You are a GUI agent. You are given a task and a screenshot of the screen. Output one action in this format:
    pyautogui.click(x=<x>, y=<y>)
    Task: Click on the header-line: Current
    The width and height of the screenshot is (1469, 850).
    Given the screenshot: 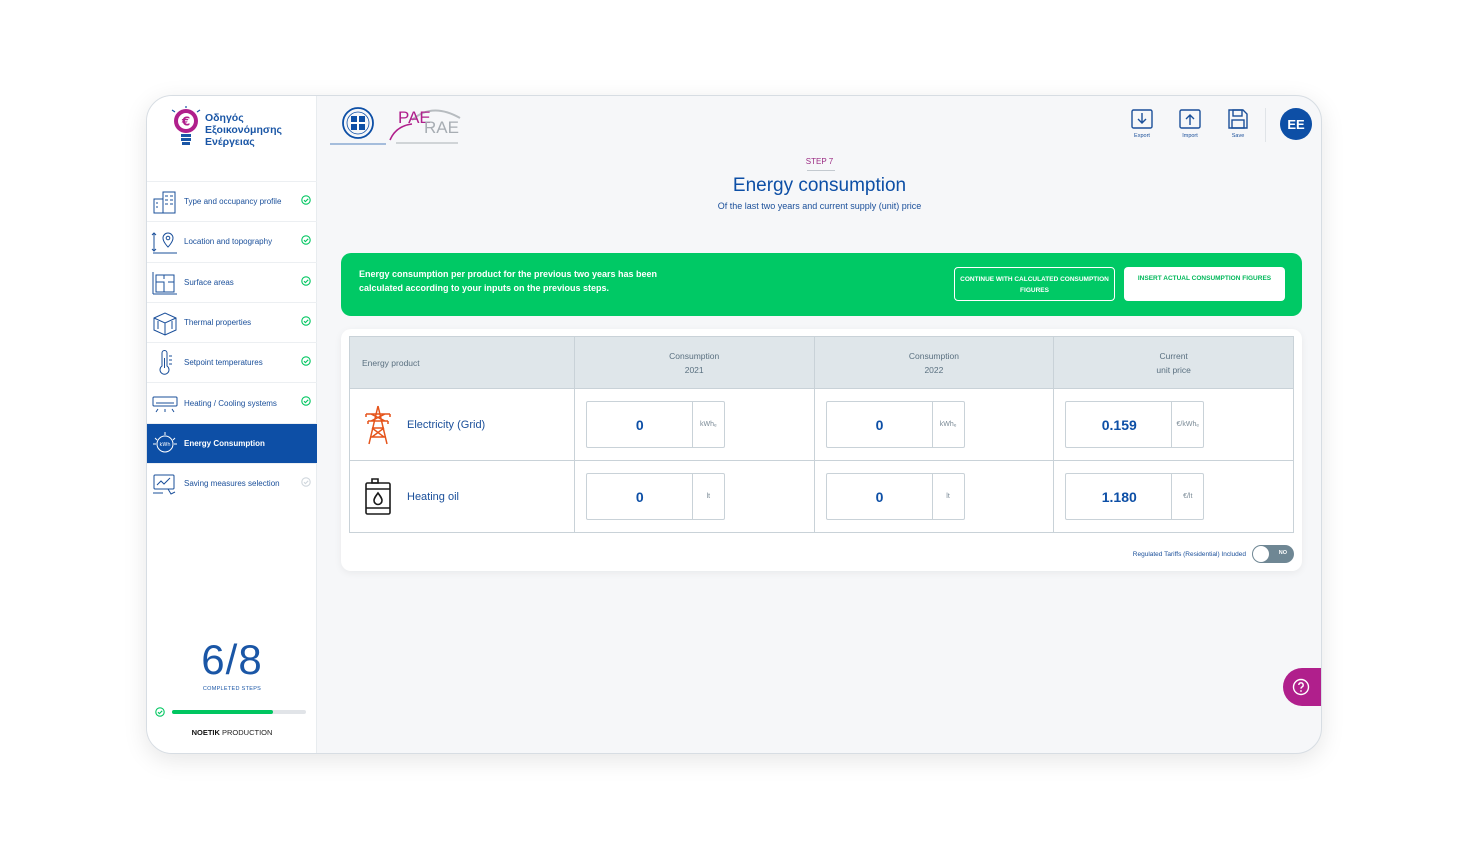 What is the action you would take?
    pyautogui.click(x=1173, y=355)
    